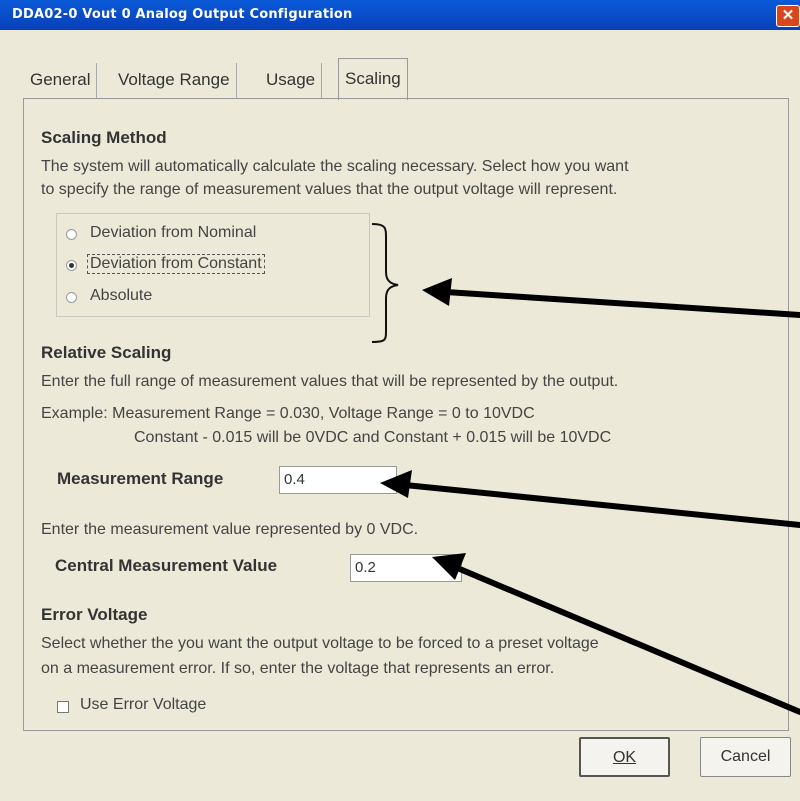 The image size is (800, 801). I want to click on annotation-arrow-central-value, so click(626, 639).